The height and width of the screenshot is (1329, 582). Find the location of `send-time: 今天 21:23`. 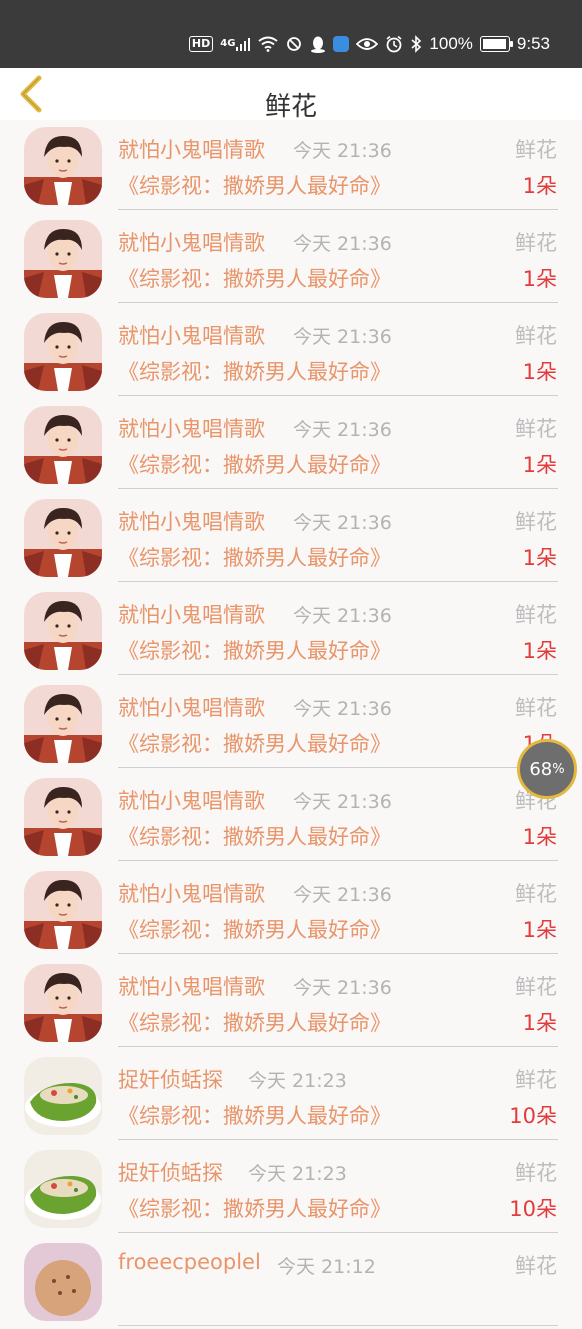

send-time: 今天 21:23 is located at coordinates (297, 1081).